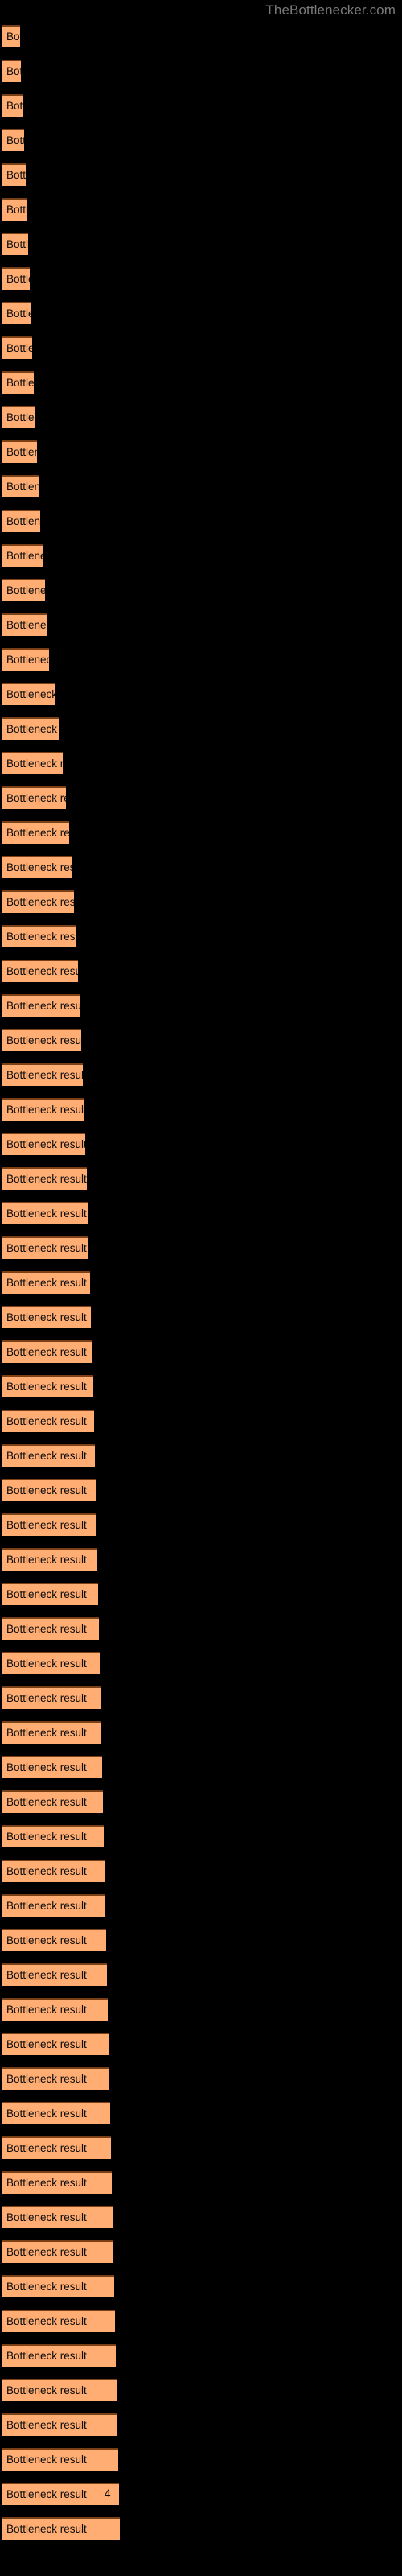 The height and width of the screenshot is (2576, 402). What do you see at coordinates (108, 2493) in the screenshot?
I see `bar-value-label: 4` at bounding box center [108, 2493].